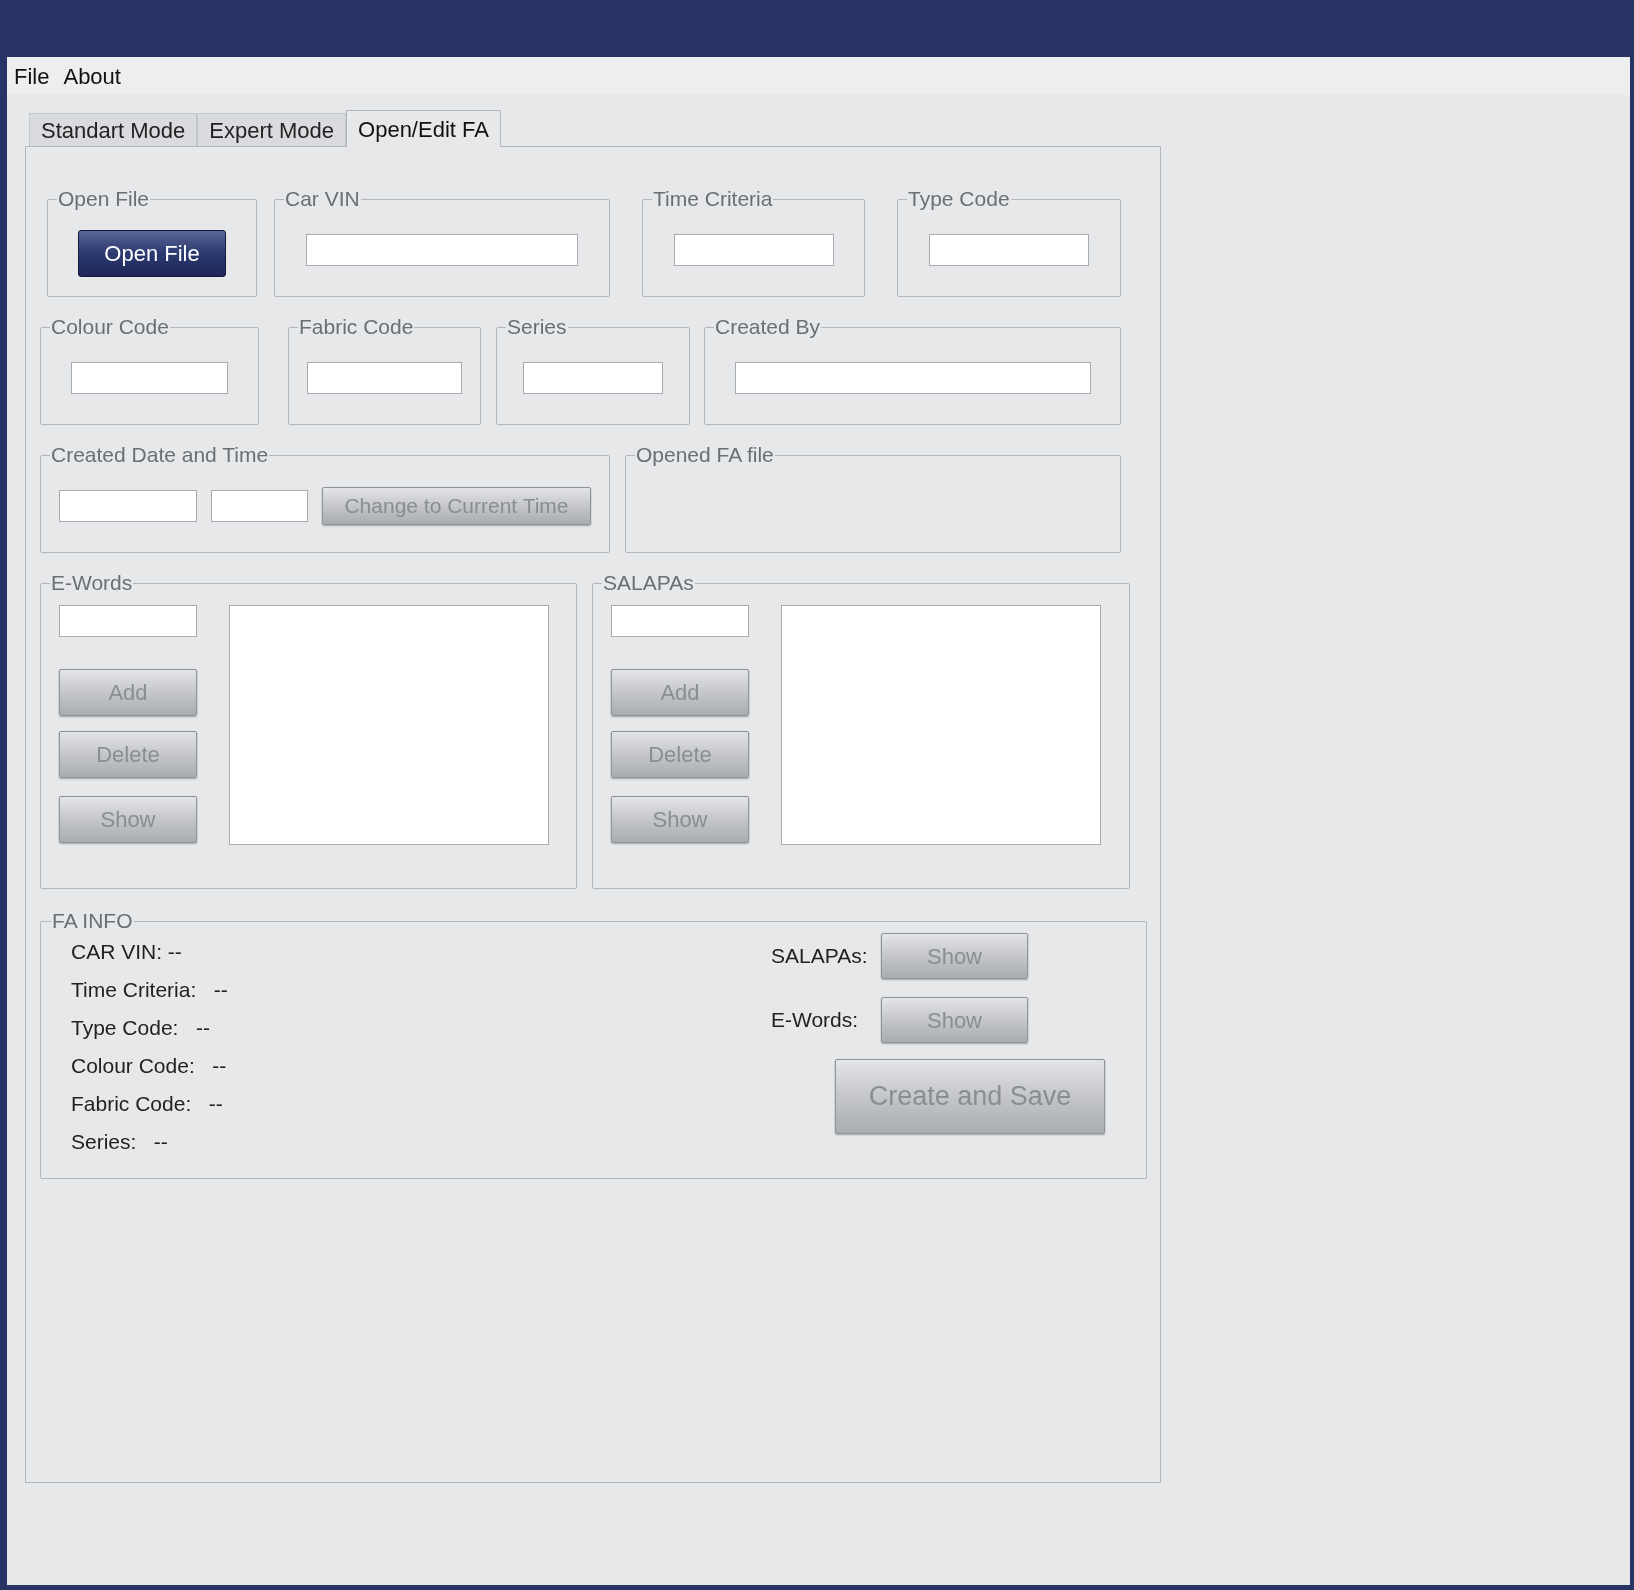 The image size is (1634, 1590). Describe the element at coordinates (272, 129) in the screenshot. I see `tab: Expert Mode` at that location.